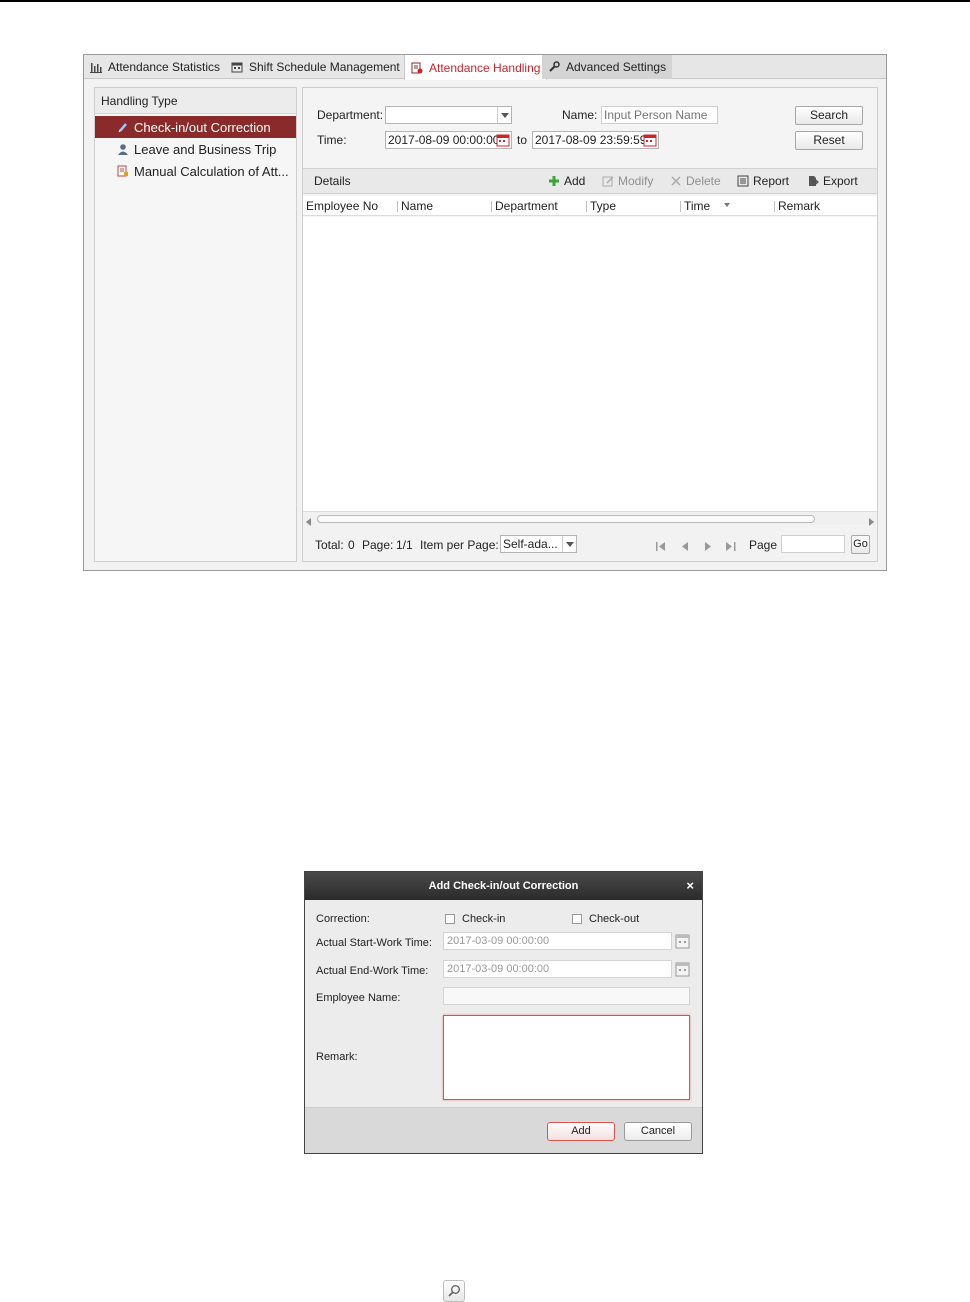 Image resolution: width=970 pixels, height=1302 pixels. Describe the element at coordinates (832, 181) in the screenshot. I see `export-button: Export` at that location.